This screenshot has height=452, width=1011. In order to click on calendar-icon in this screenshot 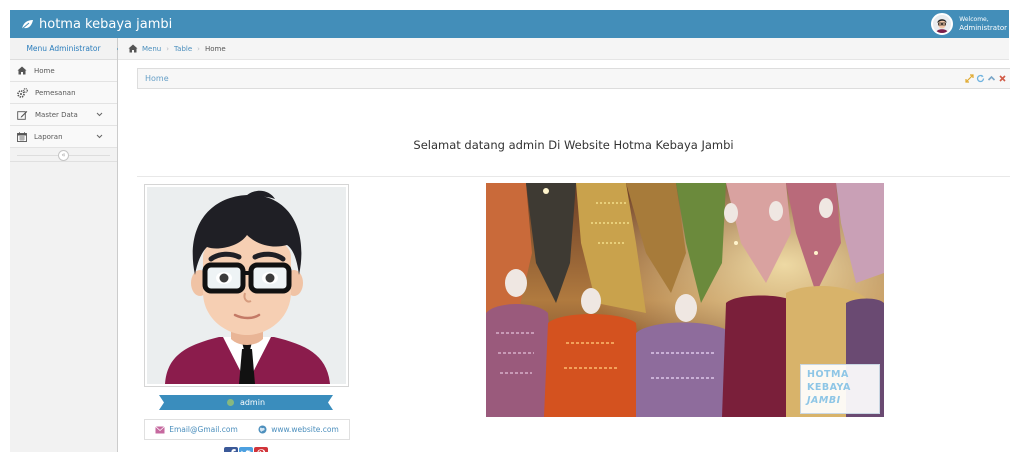, I will do `click(22, 136)`.